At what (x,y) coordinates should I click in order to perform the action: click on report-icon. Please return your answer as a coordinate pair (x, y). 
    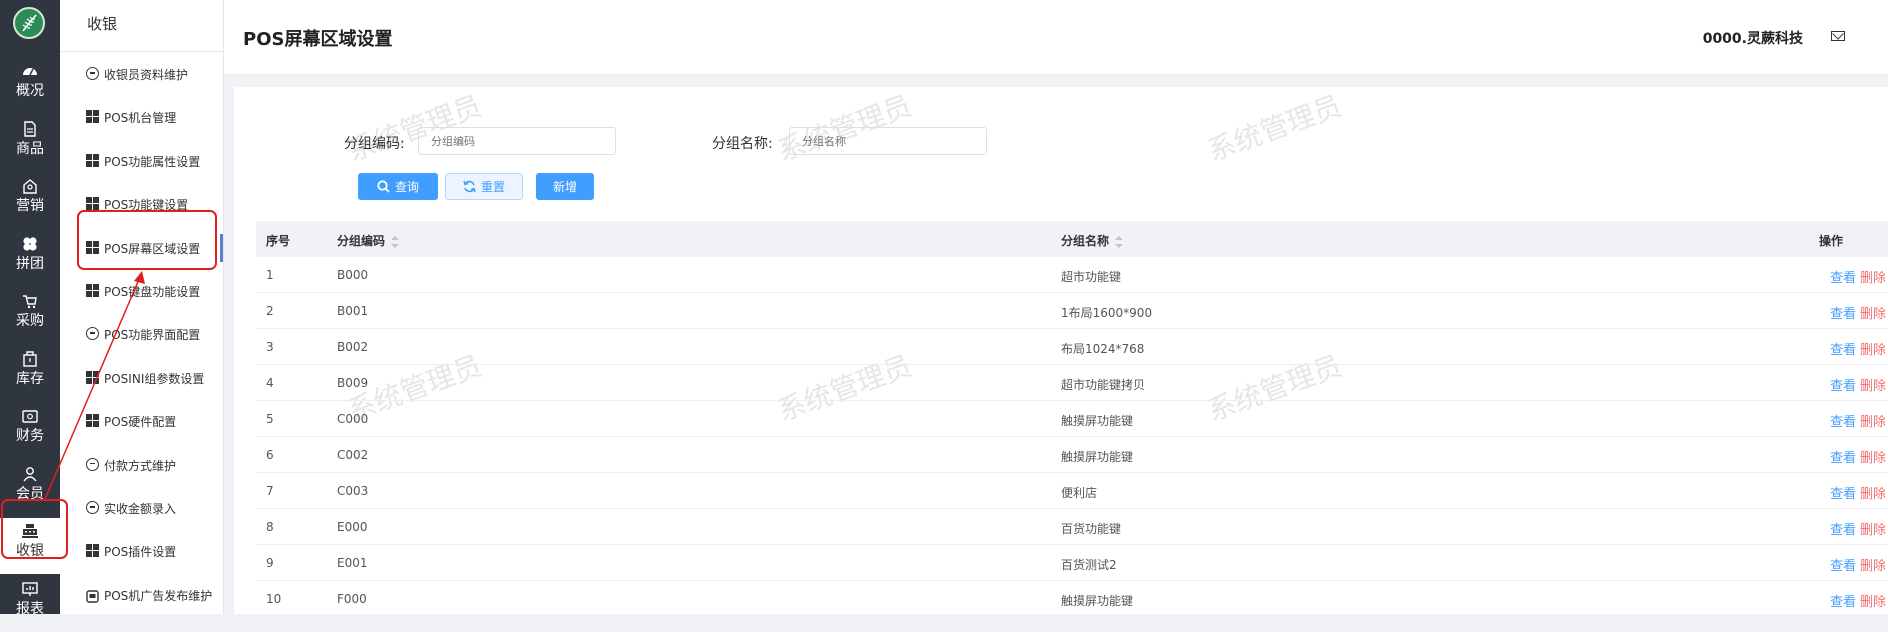
    Looking at the image, I should click on (30, 589).